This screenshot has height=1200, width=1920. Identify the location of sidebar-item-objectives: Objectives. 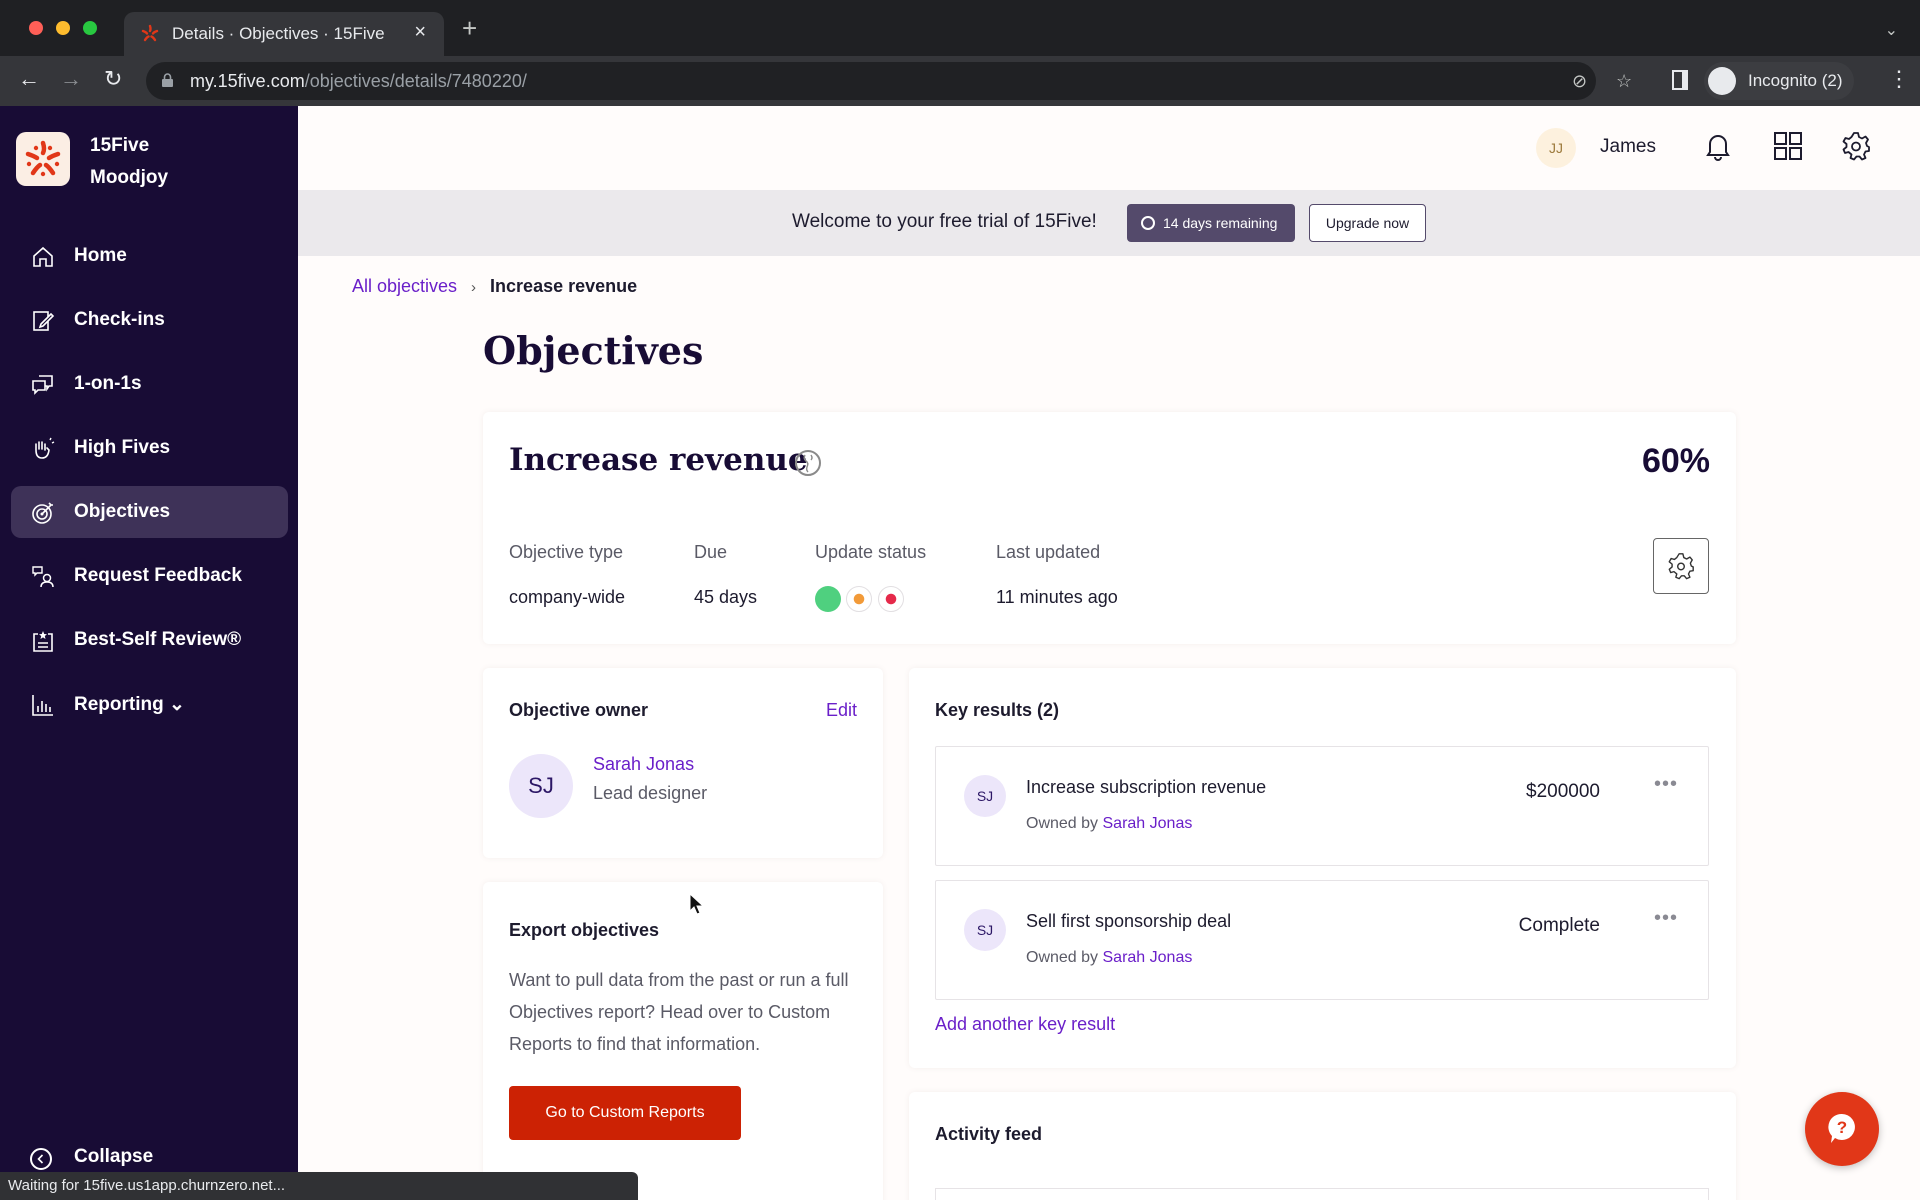
(149, 512).